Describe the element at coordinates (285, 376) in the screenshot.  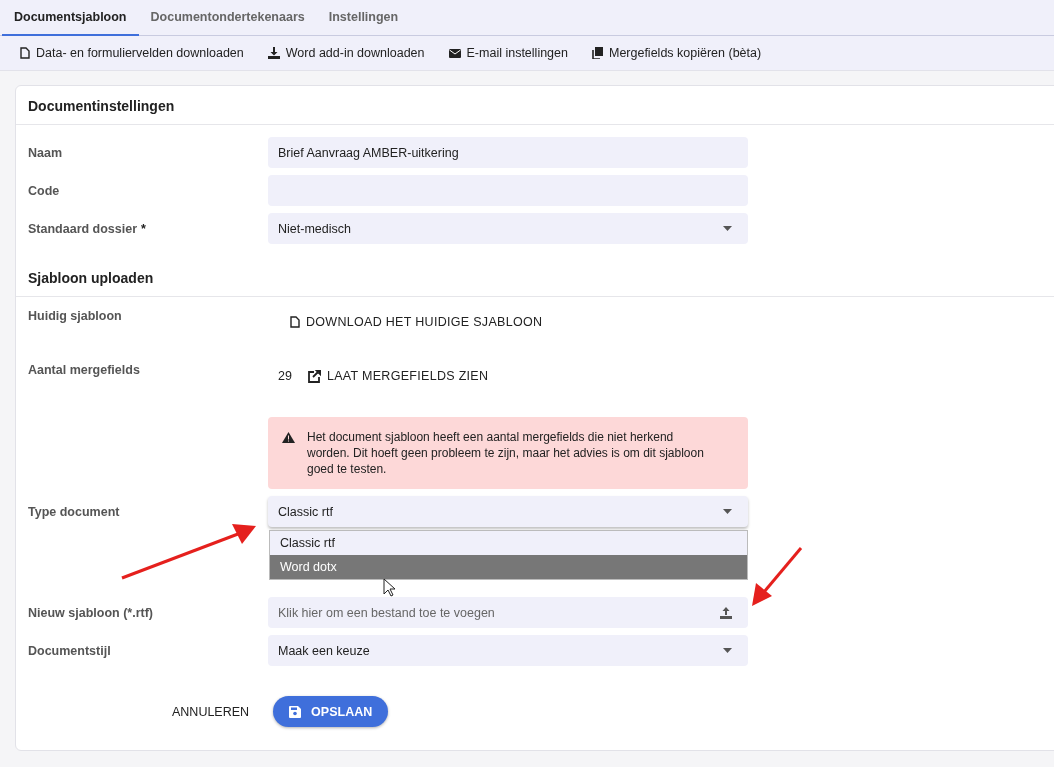
I see `mergefield-count: 29` at that location.